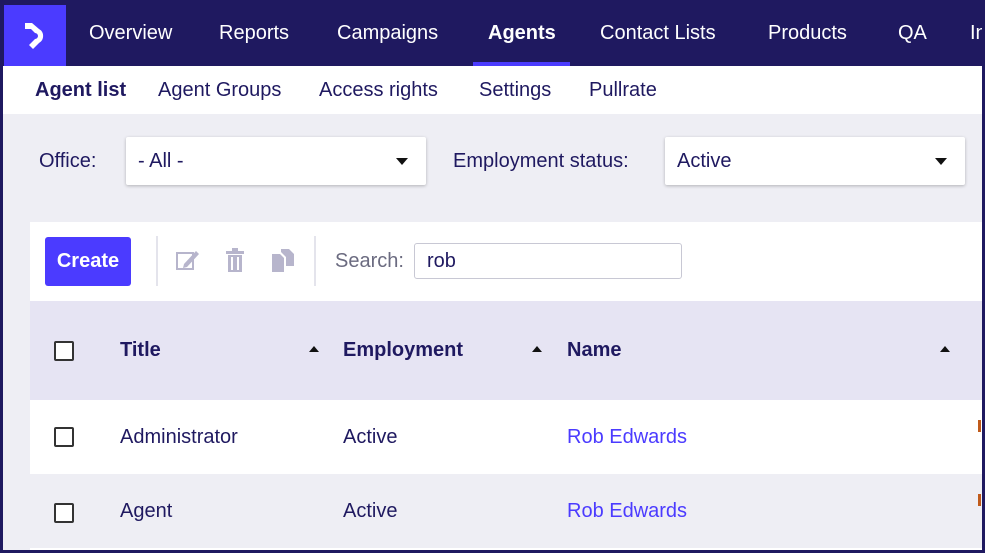 The height and width of the screenshot is (553, 985). I want to click on nav-qa: QA, so click(912, 33).